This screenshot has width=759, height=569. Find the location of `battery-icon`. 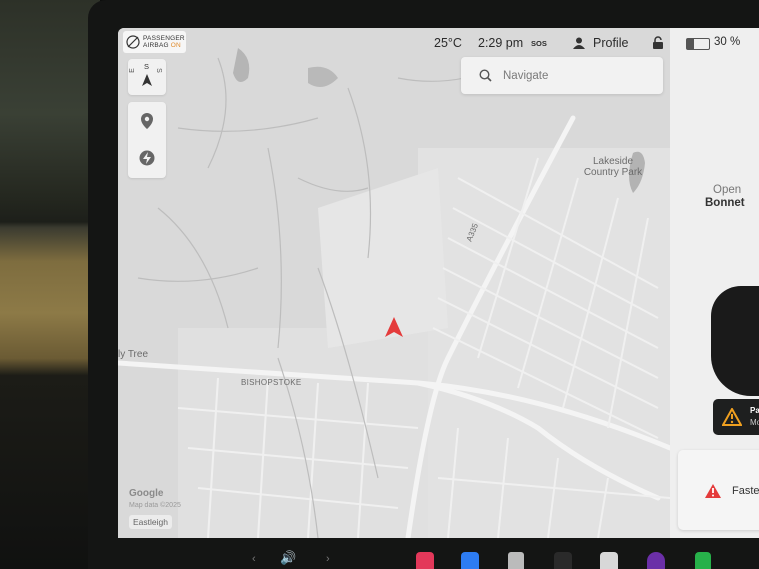

battery-icon is located at coordinates (698, 44).